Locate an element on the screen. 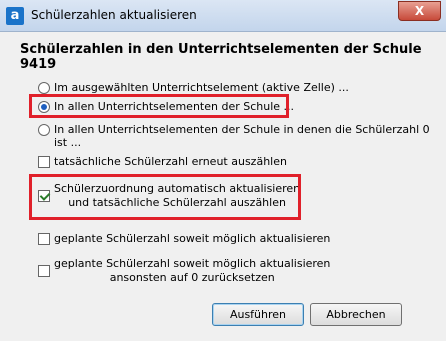  app-icon: a is located at coordinates (15, 16).